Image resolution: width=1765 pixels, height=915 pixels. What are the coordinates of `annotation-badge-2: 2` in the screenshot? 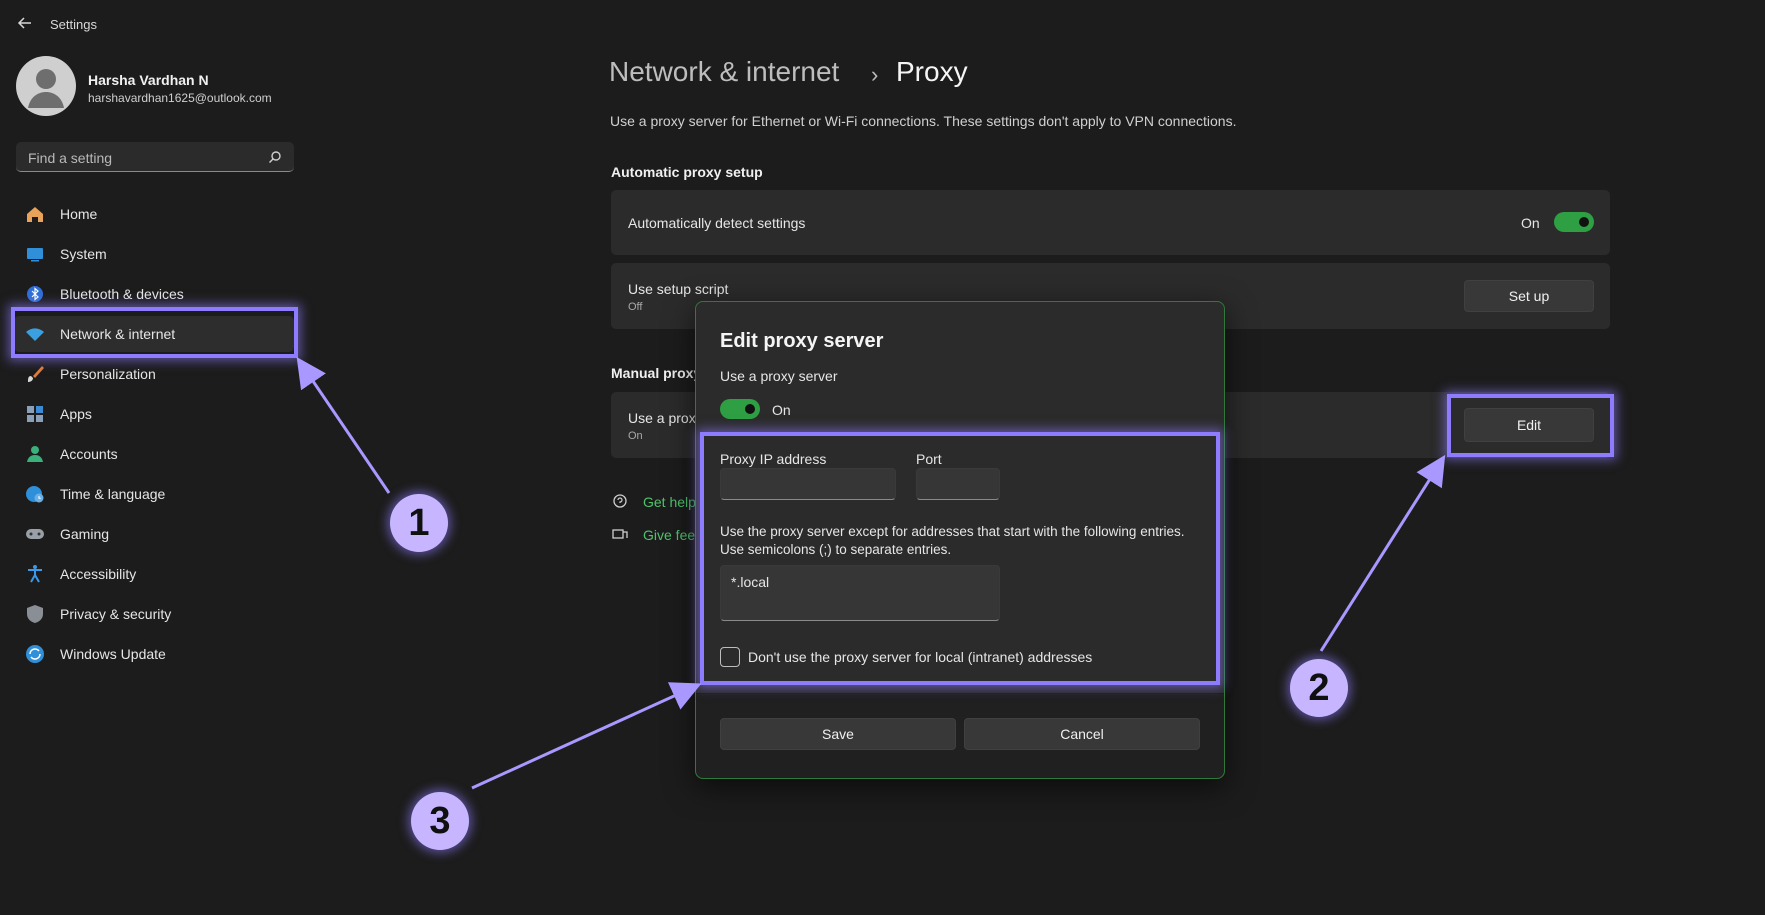 It's located at (1319, 688).